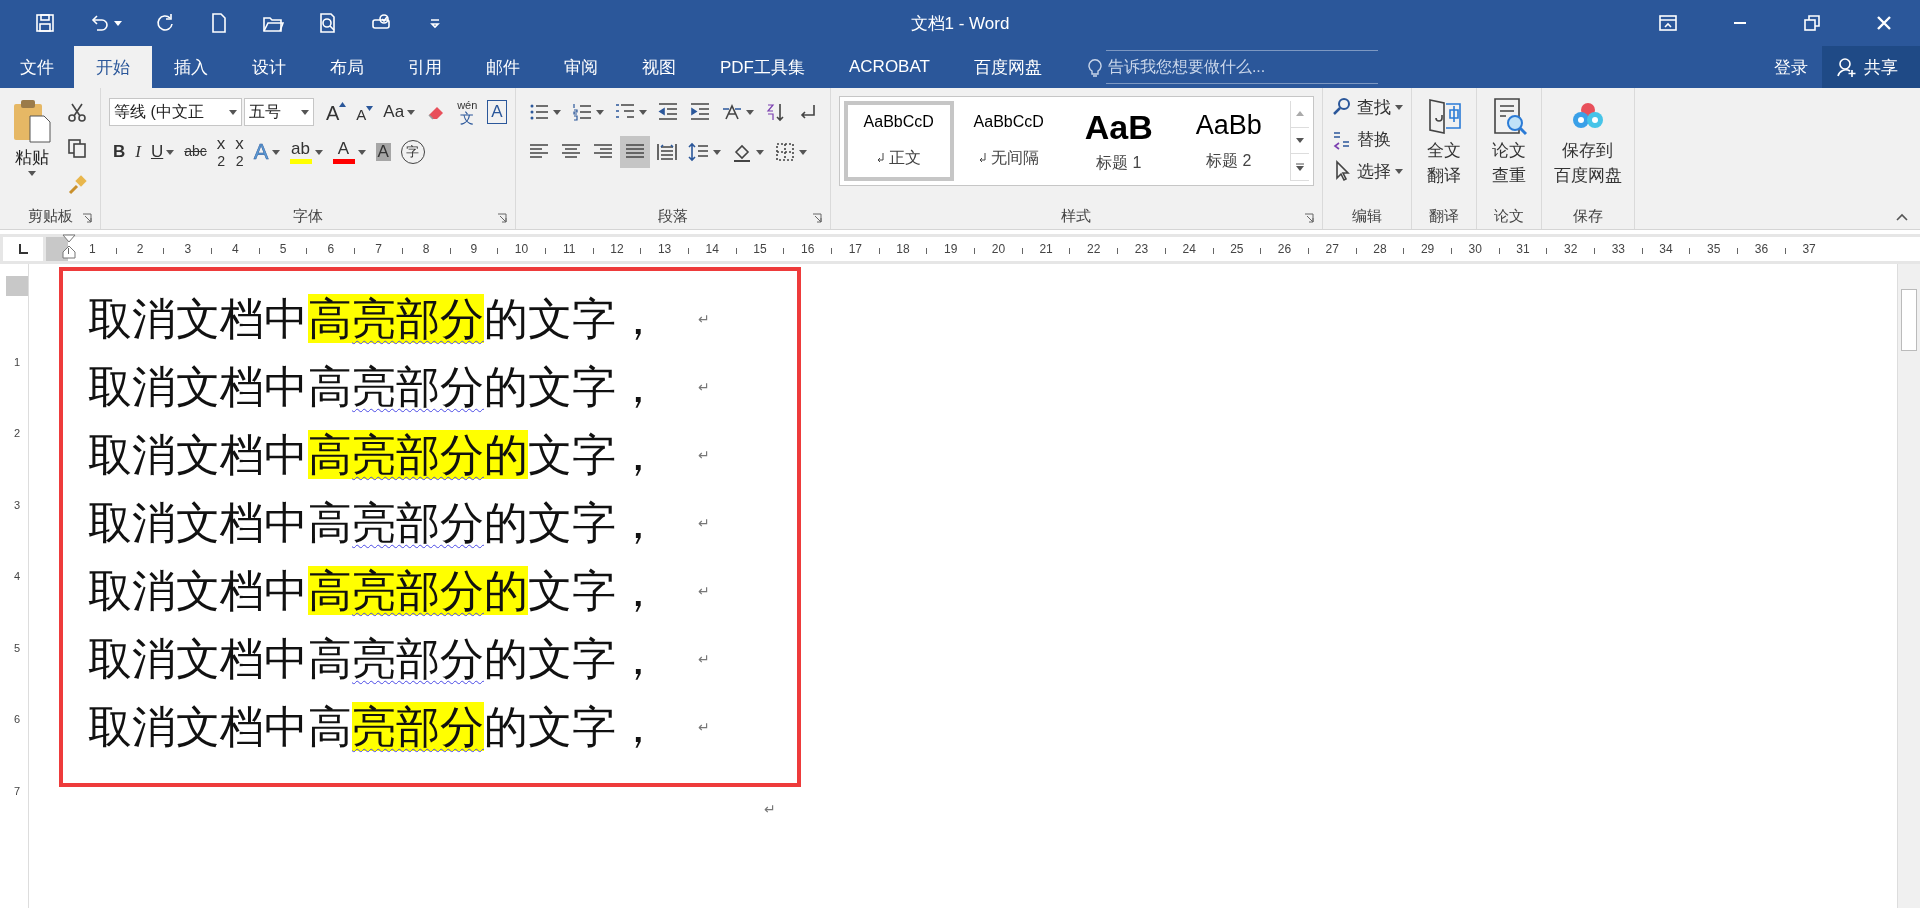 This screenshot has width=1920, height=908. I want to click on editing-button: 查找, so click(1366, 107).